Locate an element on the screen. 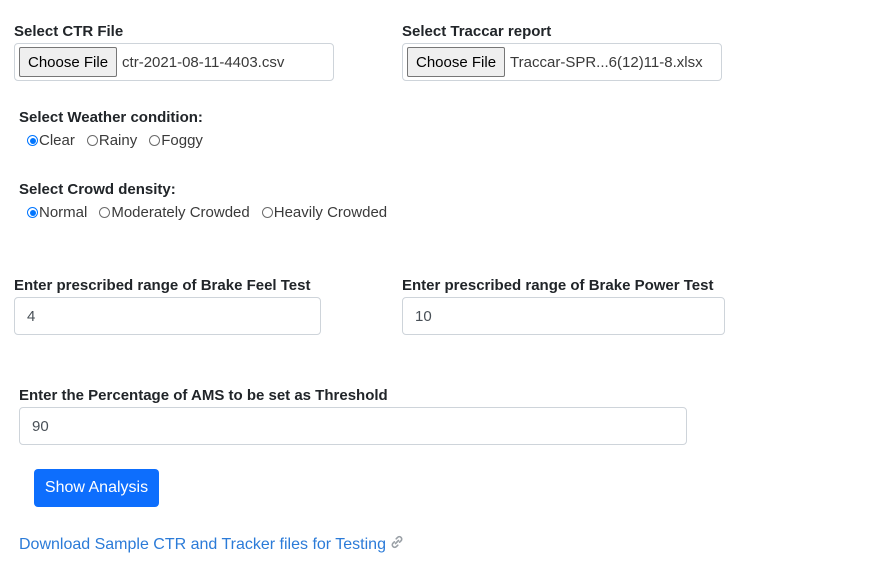  ams-threshold-input: 90 is located at coordinates (353, 426).